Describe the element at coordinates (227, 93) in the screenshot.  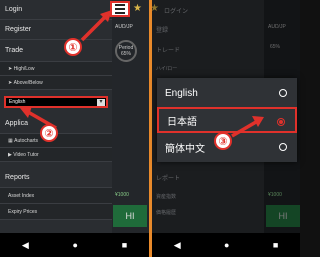
I see `language-option-english: English` at that location.